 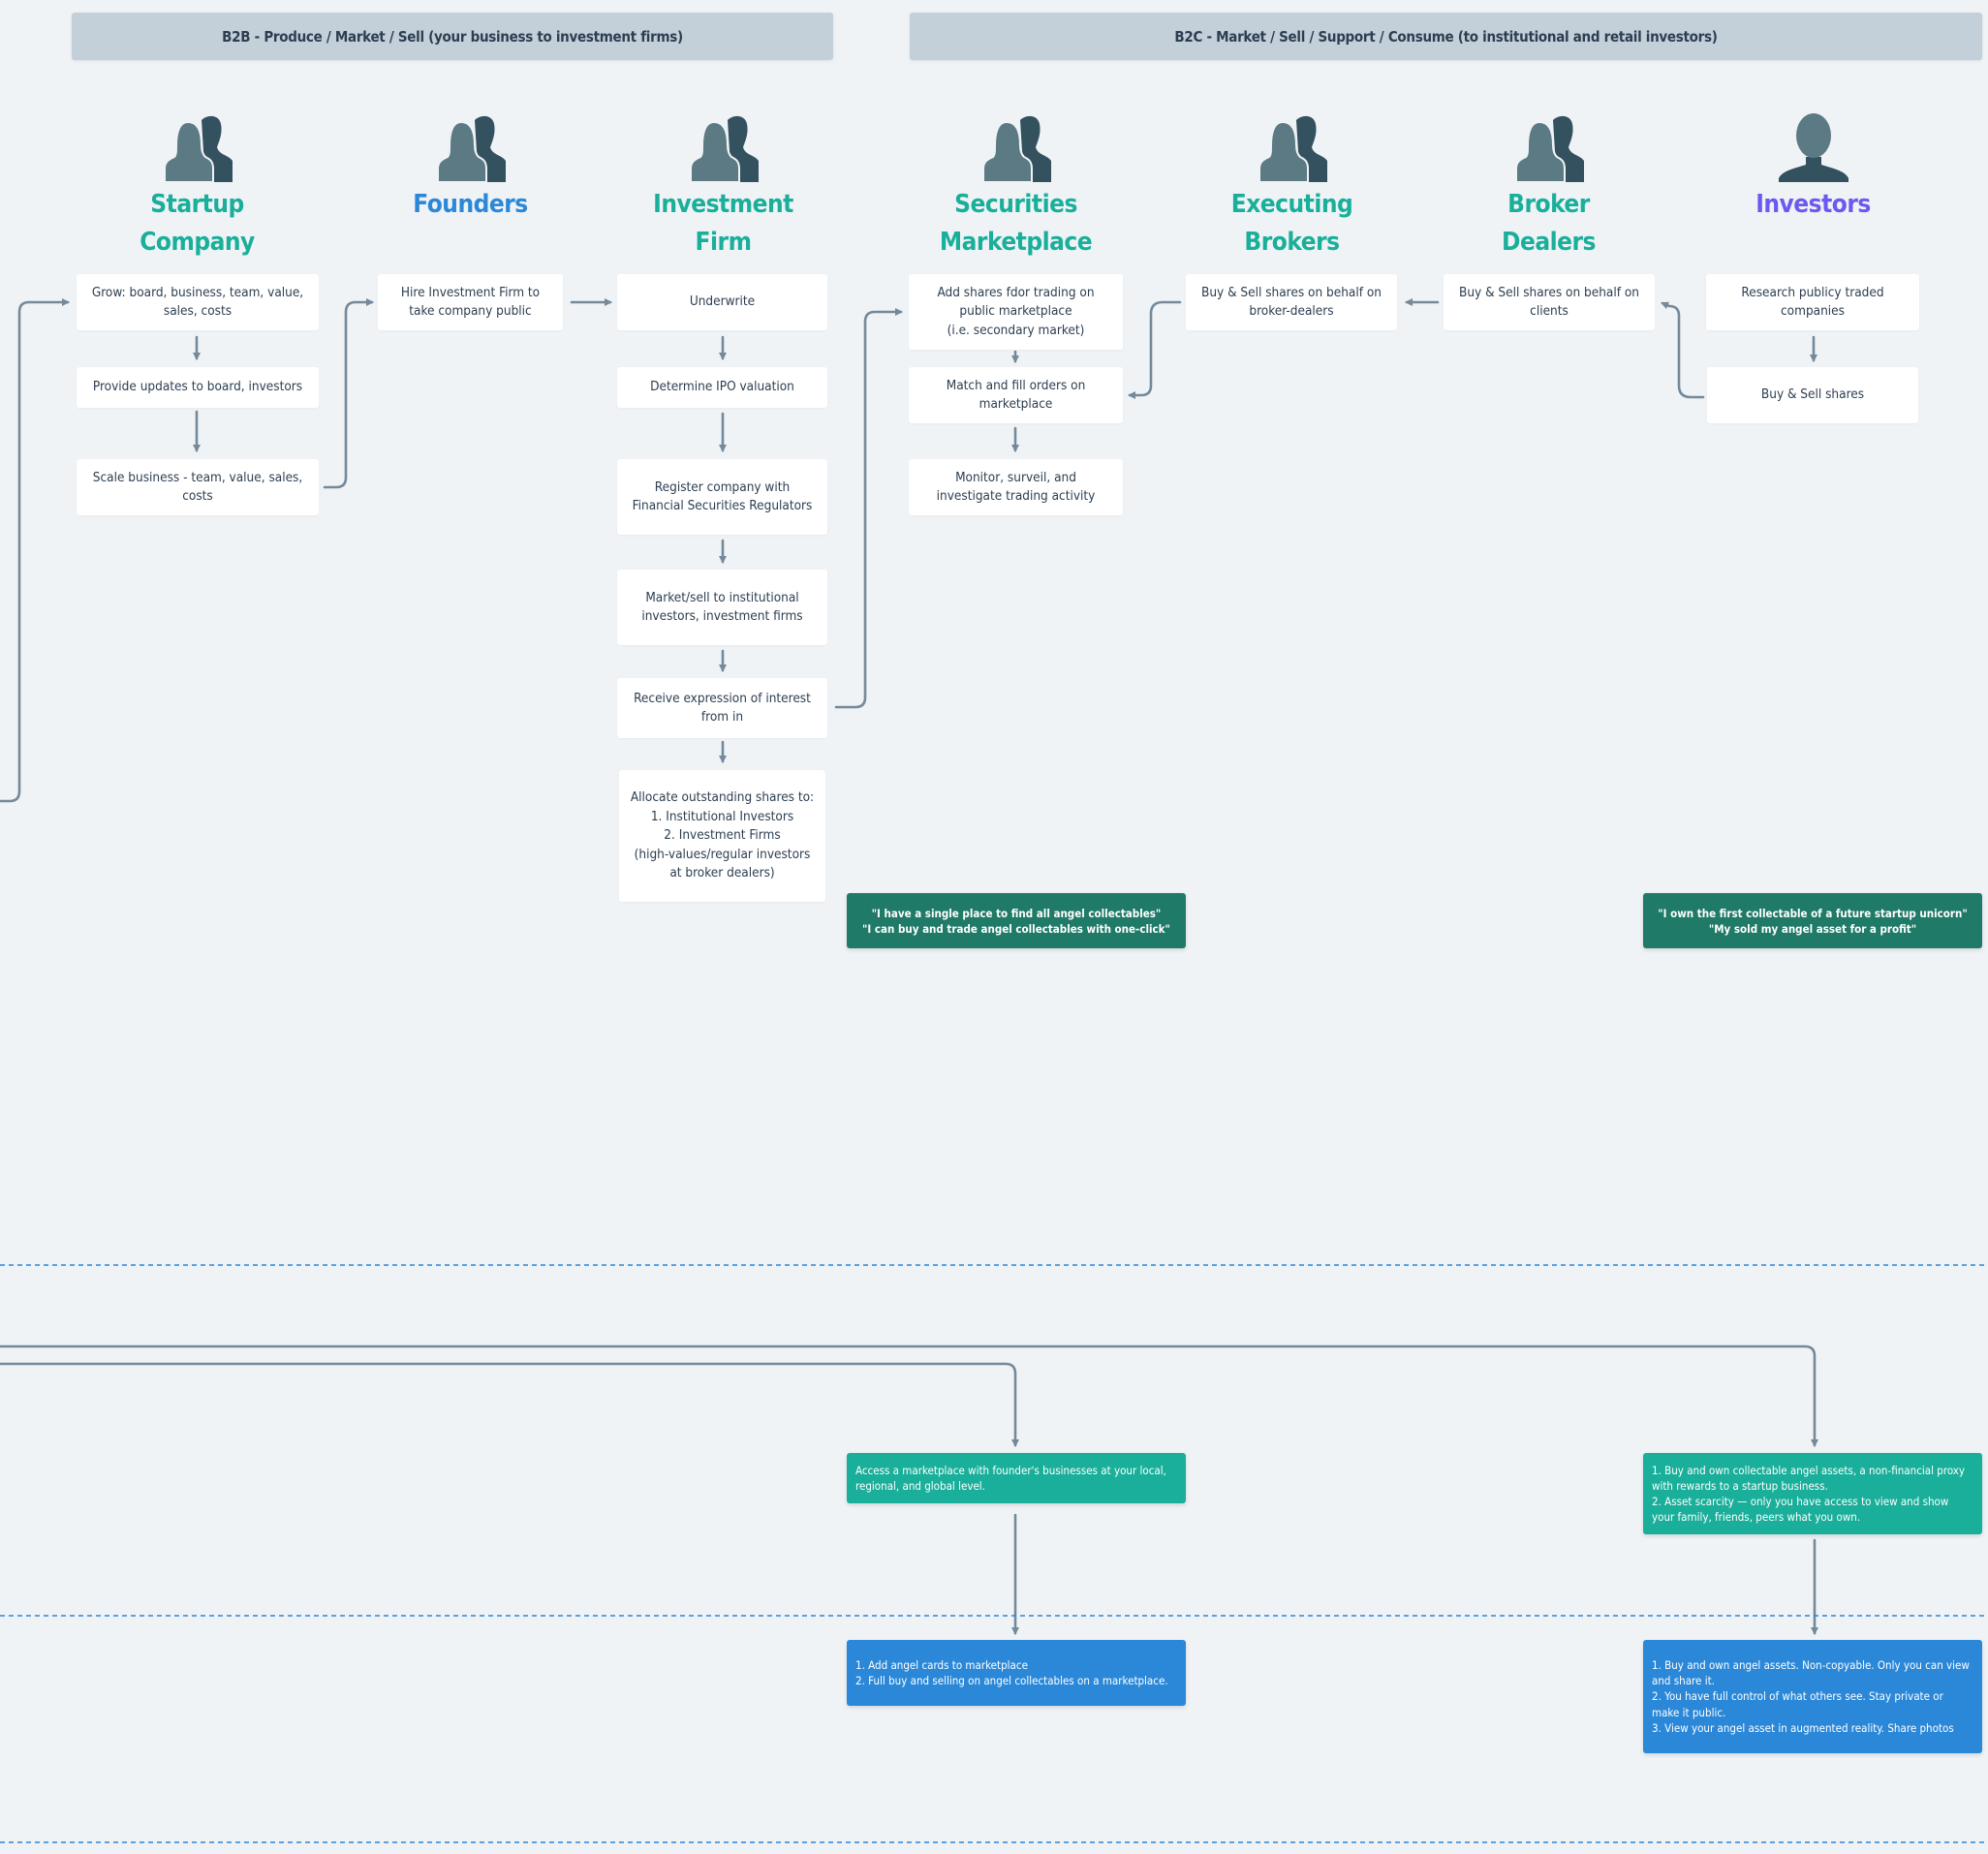 I want to click on step-card: Determine IPO valuation, so click(x=722, y=387).